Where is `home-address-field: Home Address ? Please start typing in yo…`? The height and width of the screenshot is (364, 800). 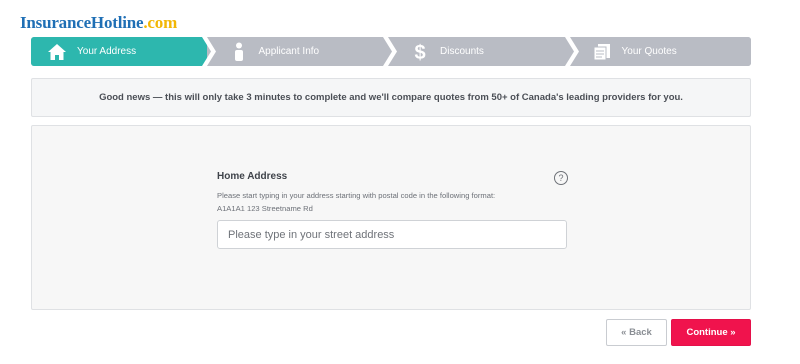
home-address-field: Home Address ? Please start typing in yo… is located at coordinates (392, 210).